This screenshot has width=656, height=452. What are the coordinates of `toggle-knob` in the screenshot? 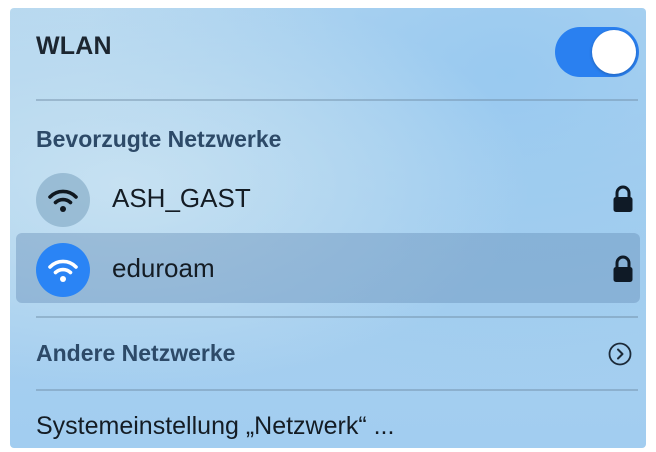 It's located at (614, 52).